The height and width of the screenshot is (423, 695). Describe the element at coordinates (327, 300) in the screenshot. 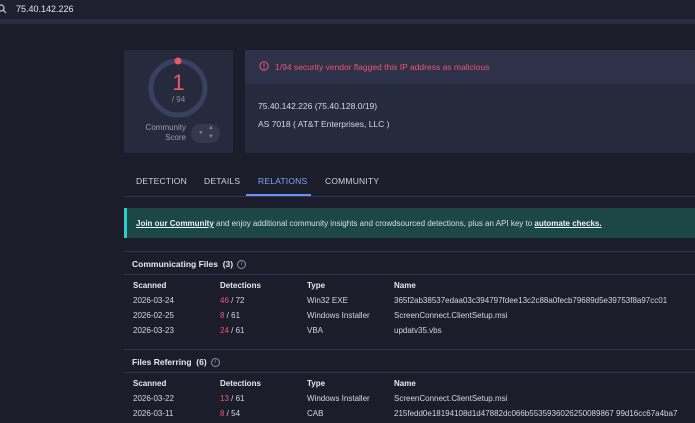

I see `row-type: Win32 EXE` at that location.